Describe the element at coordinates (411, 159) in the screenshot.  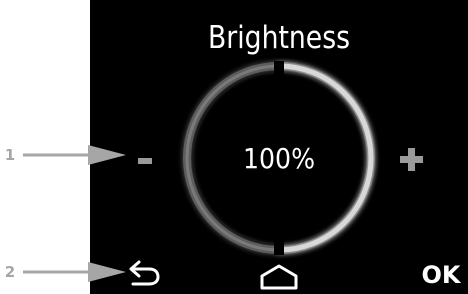
I see `plus-icon-vertical` at that location.